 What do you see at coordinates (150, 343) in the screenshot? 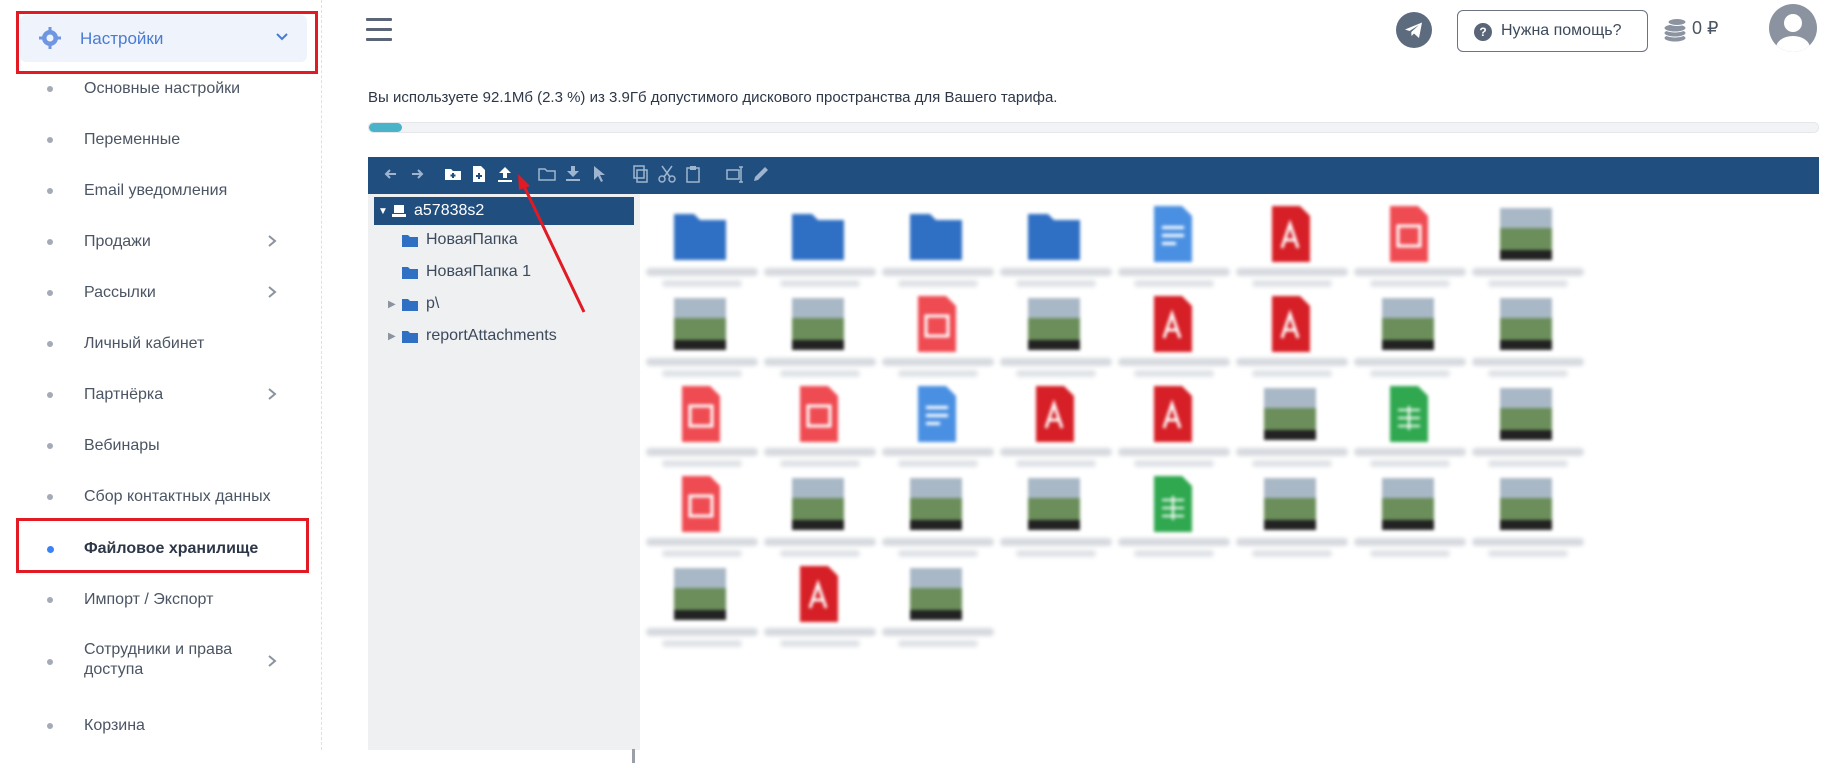
I see `sidebar-item: Личный кабинет` at bounding box center [150, 343].